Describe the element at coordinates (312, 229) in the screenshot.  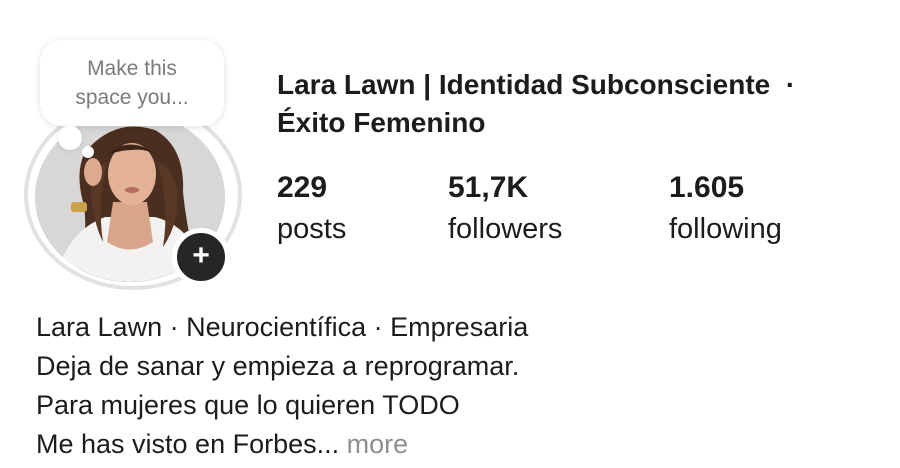
I see `stat-posts-label: posts` at that location.